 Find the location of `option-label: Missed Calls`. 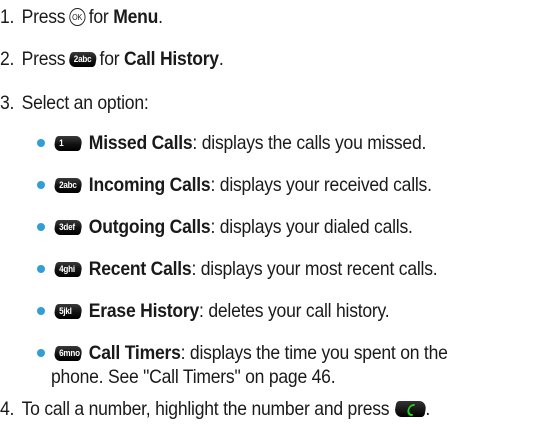

option-label: Missed Calls is located at coordinates (140, 142).